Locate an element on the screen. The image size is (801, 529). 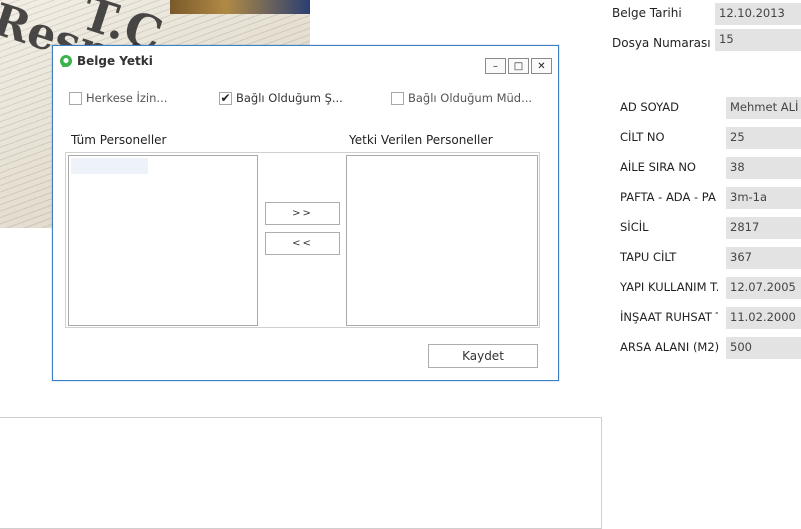
aile-sira-no-value: 38 is located at coordinates (763, 168).